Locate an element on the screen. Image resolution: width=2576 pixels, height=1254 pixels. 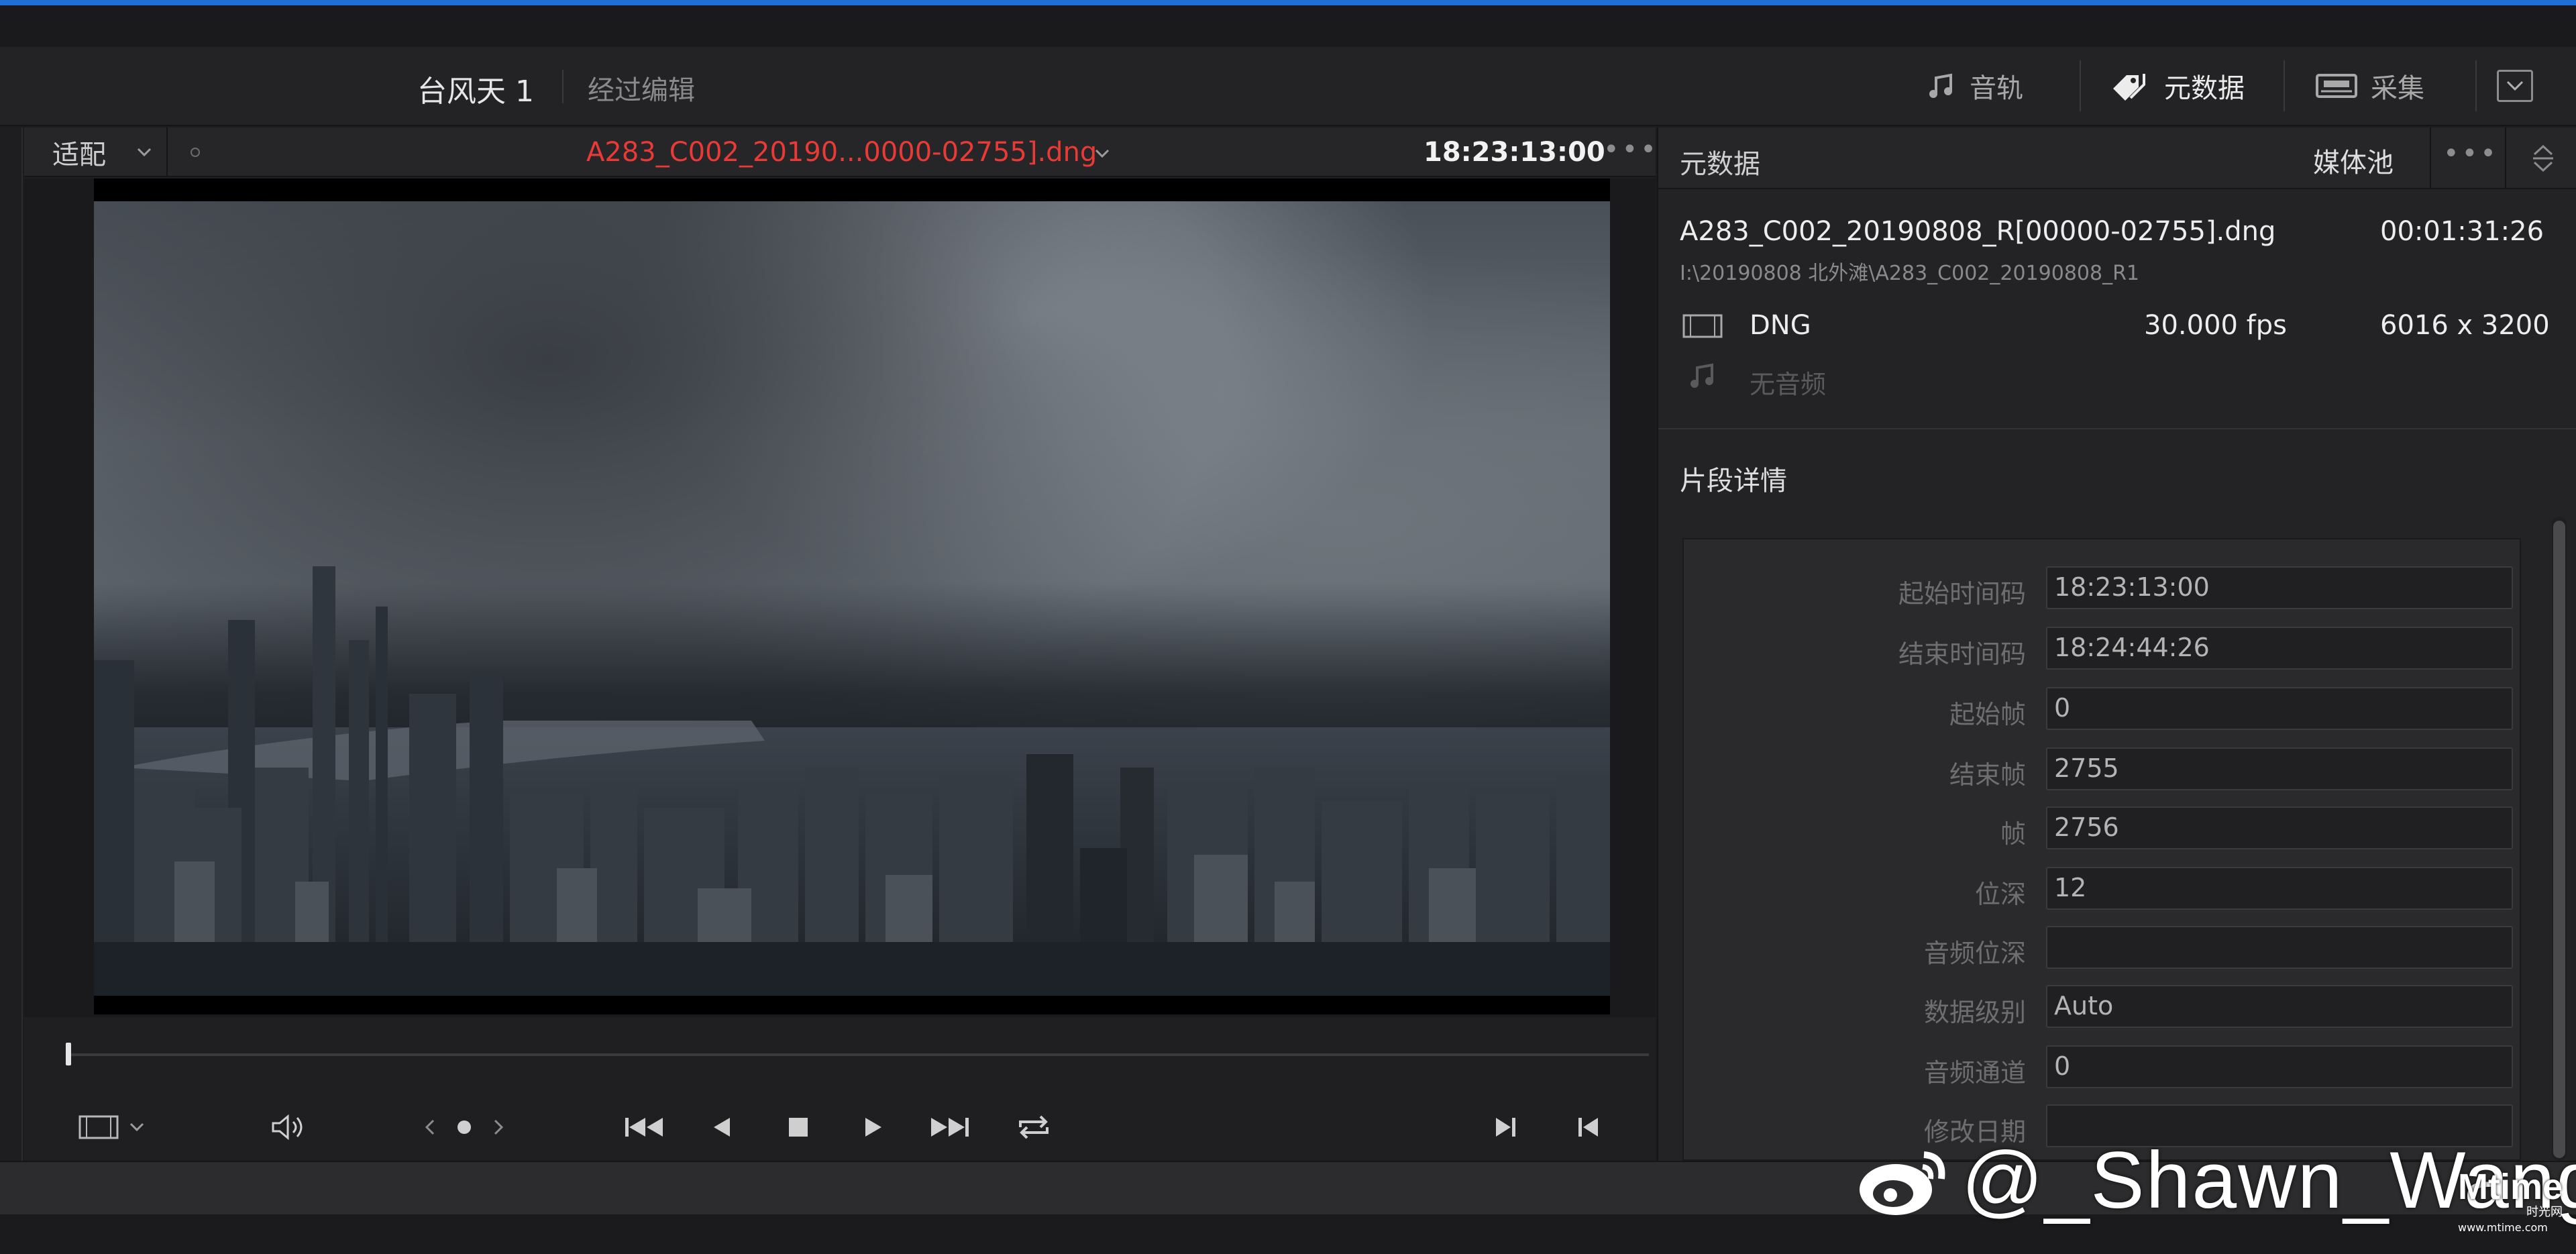
mark-out-button is located at coordinates (1588, 1127).